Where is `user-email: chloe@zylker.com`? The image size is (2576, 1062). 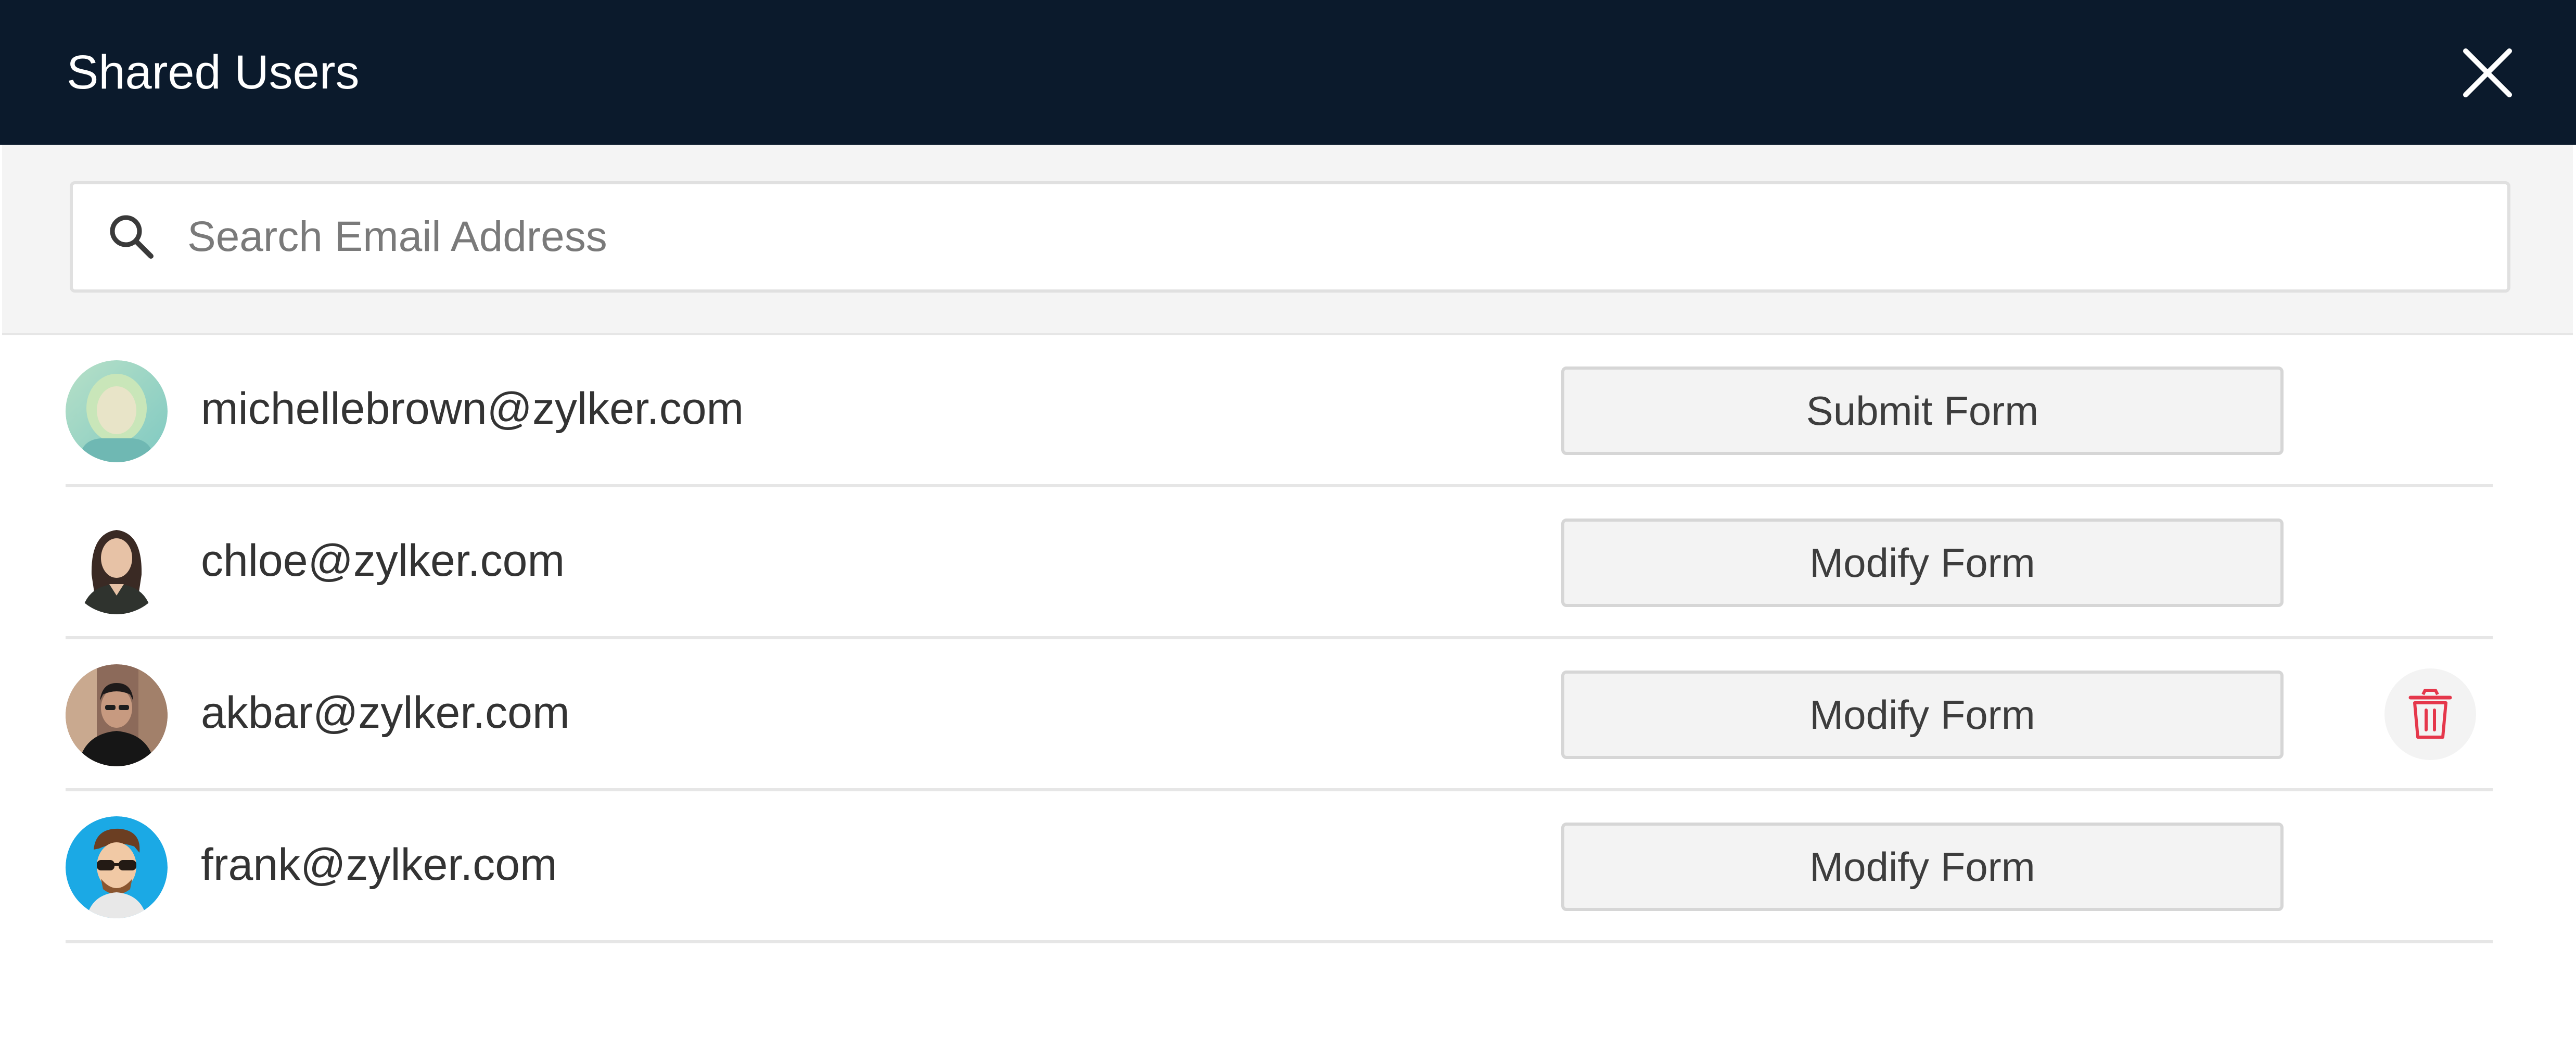
user-email: chloe@zylker.com is located at coordinates (383, 561).